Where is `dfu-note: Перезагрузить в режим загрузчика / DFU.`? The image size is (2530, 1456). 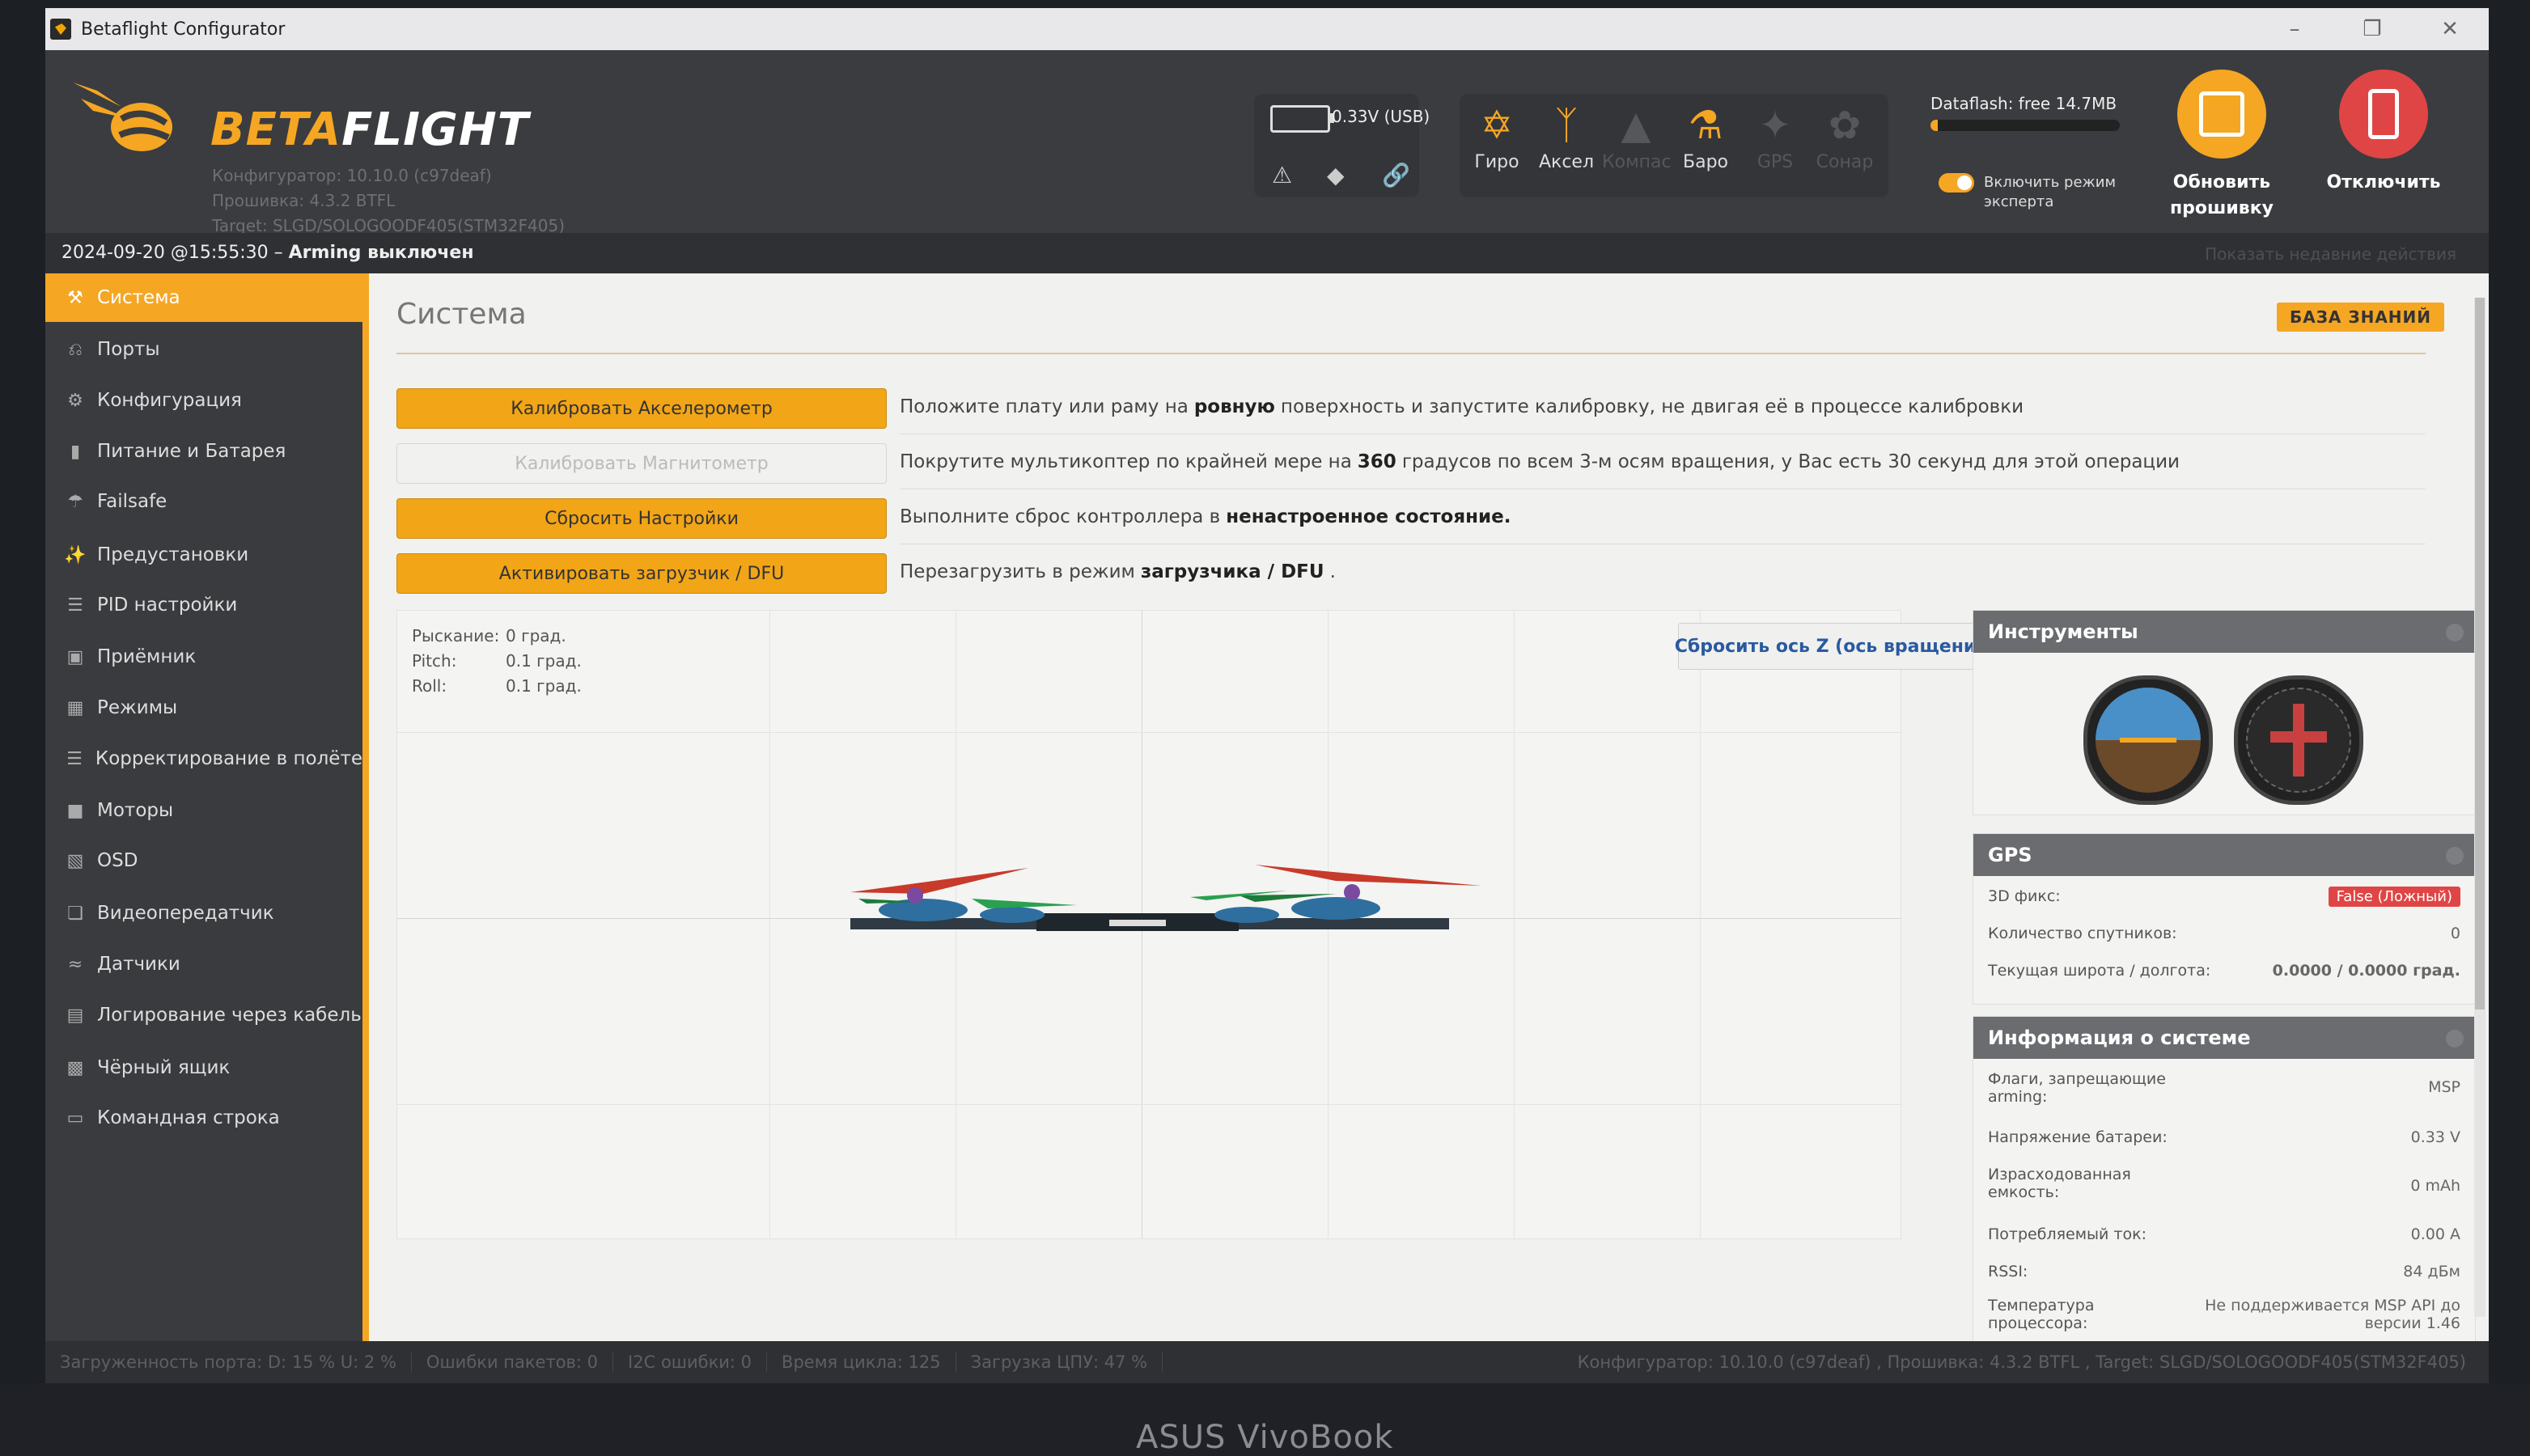
dfu-note: Перезагрузить в режим загрузчика / DFU. is located at coordinates (1118, 571).